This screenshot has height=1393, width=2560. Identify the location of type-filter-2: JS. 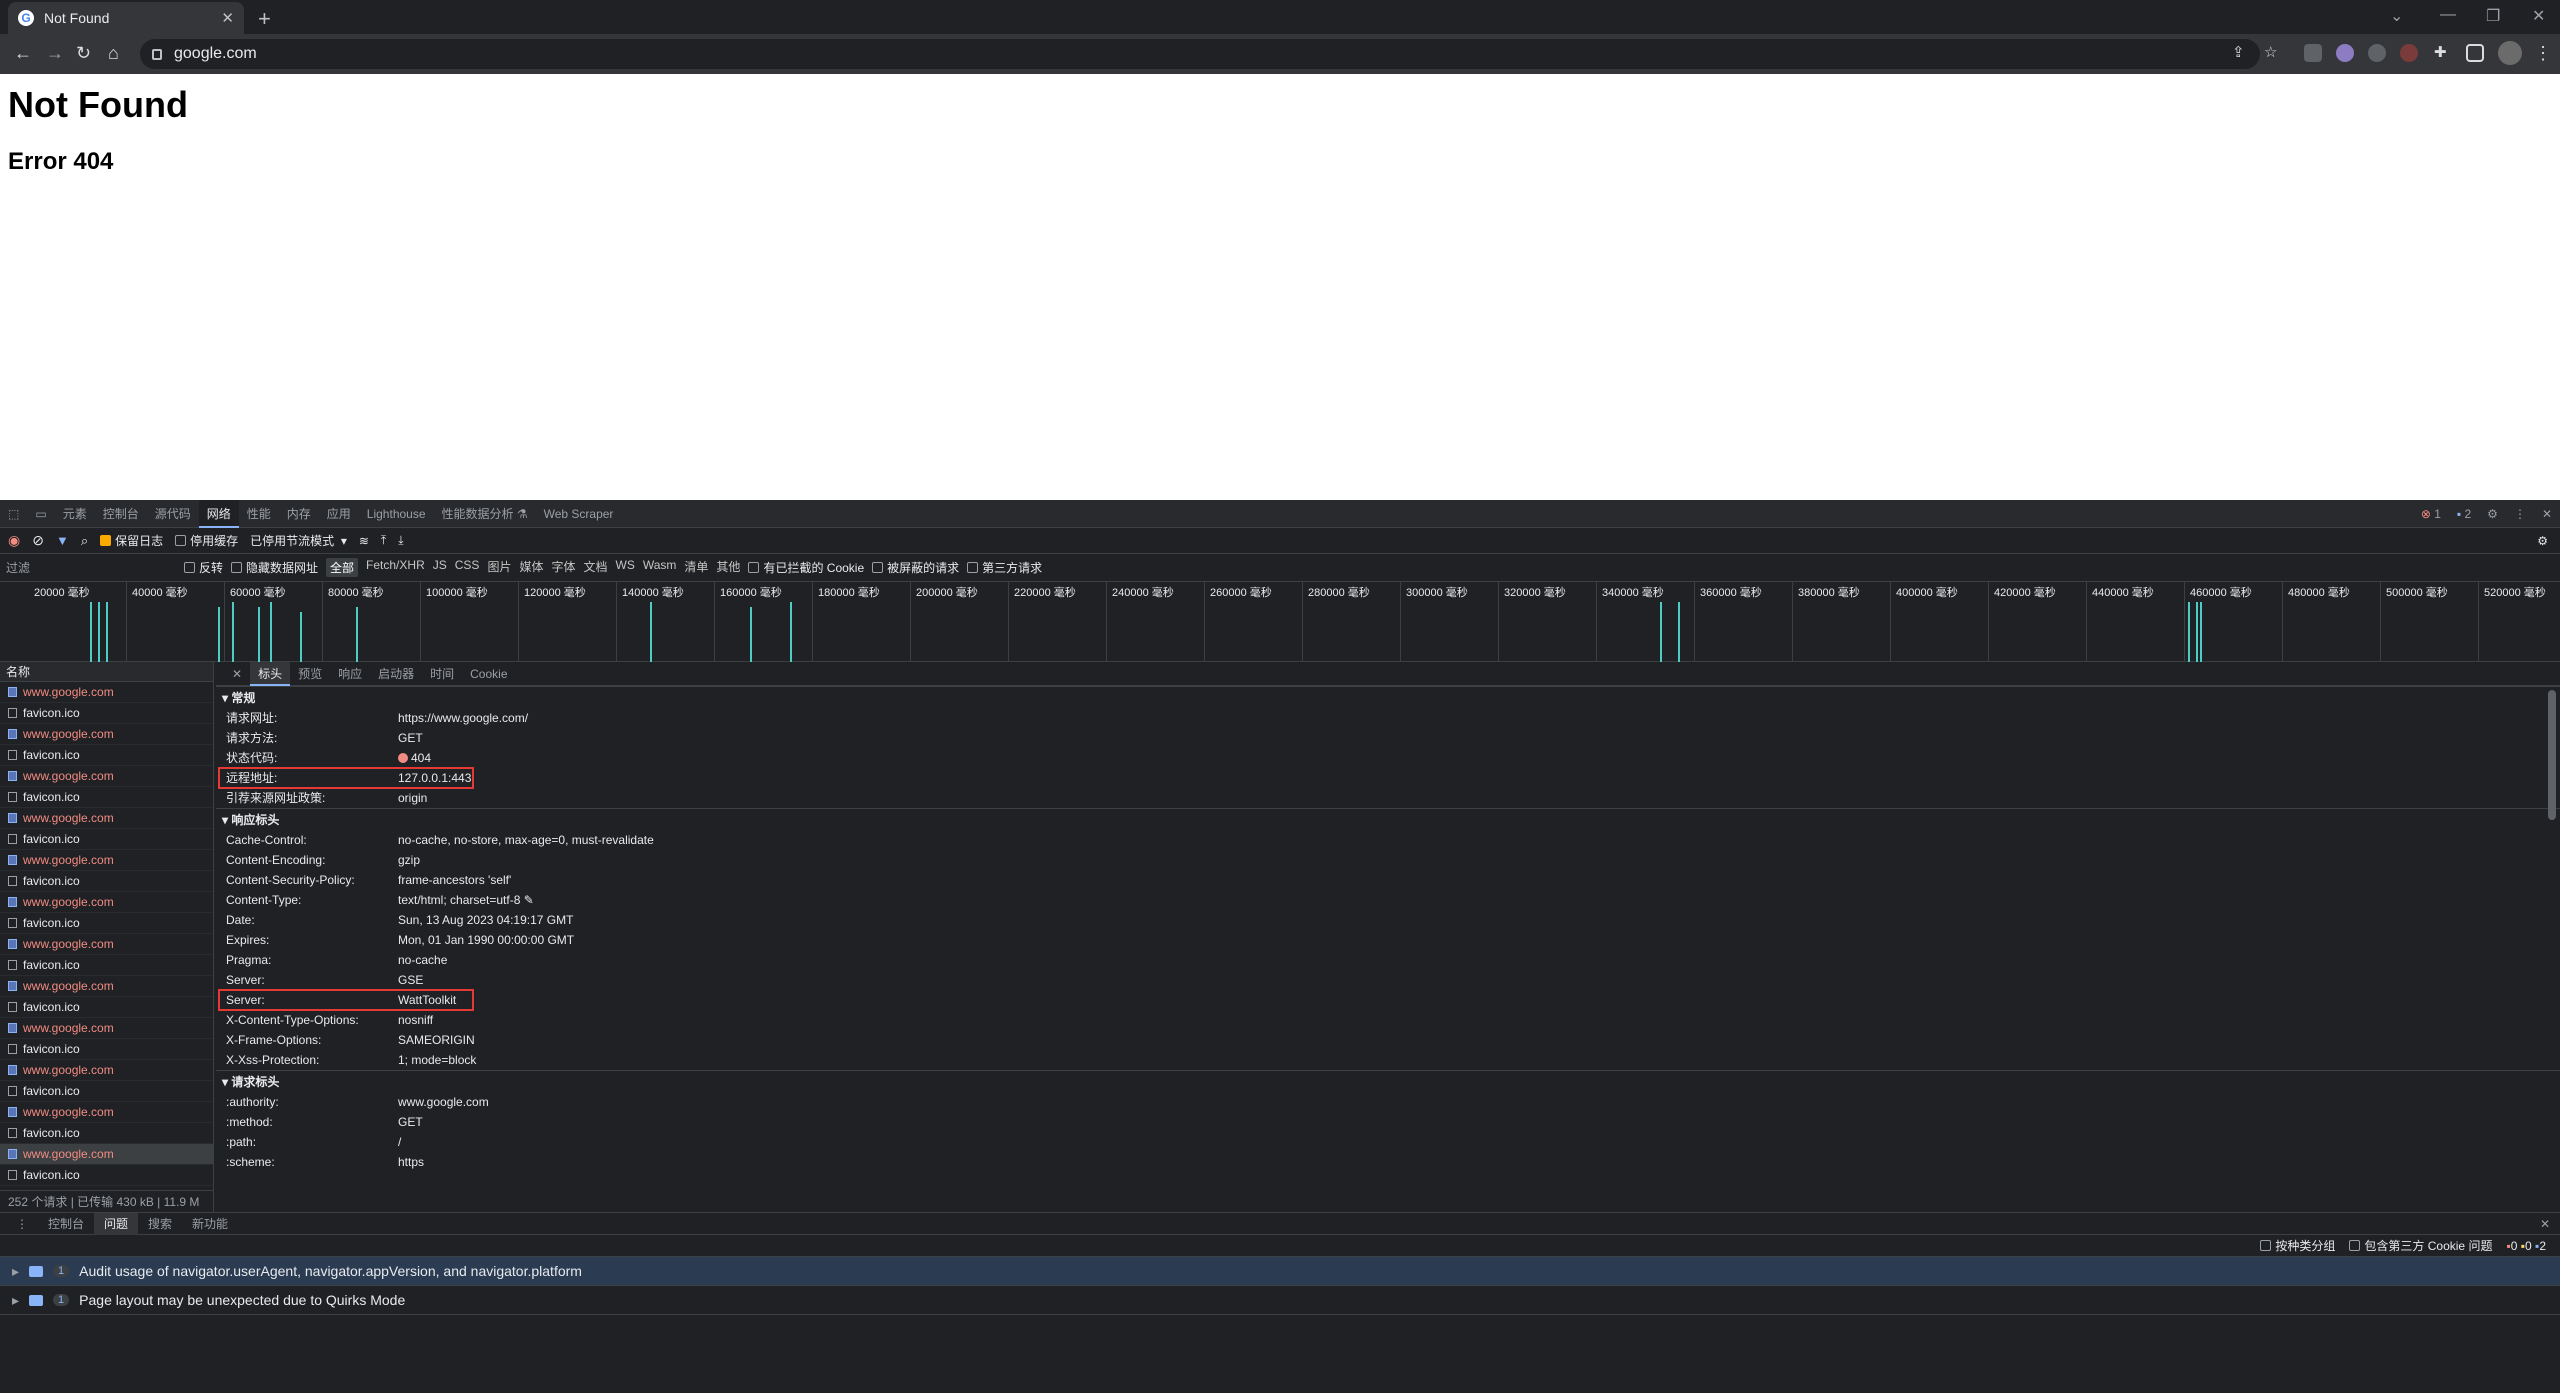
(440, 567).